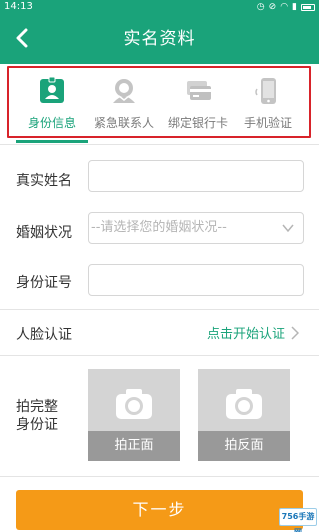 This screenshot has width=320, height=532. What do you see at coordinates (196, 280) in the screenshot?
I see `id-number-input` at bounding box center [196, 280].